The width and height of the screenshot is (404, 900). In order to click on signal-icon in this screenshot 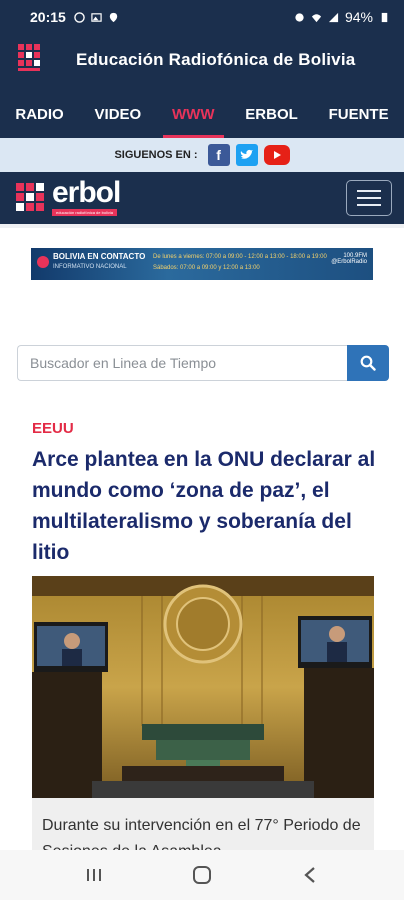, I will do `click(333, 17)`.